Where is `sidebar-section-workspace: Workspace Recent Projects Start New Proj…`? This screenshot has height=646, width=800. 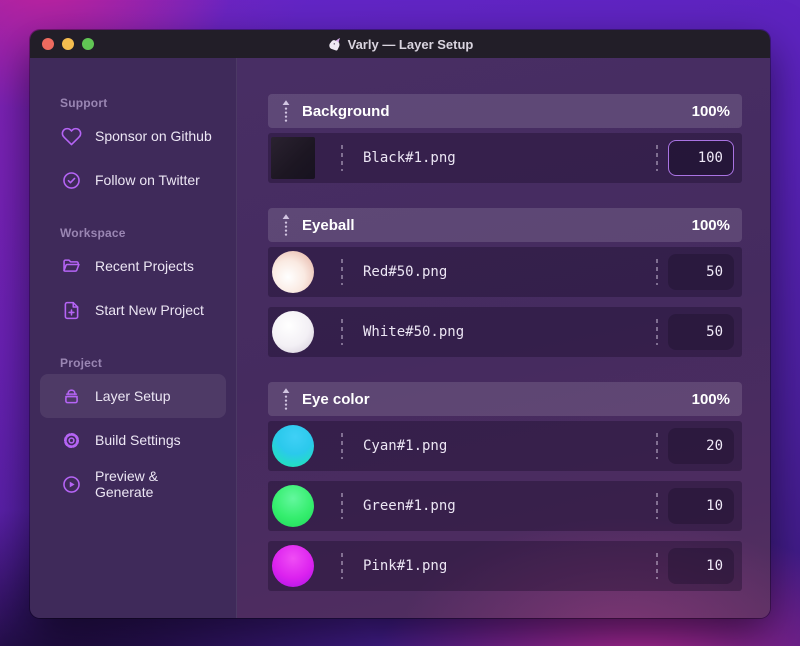 sidebar-section-workspace: Workspace Recent Projects Start New Proj… is located at coordinates (133, 279).